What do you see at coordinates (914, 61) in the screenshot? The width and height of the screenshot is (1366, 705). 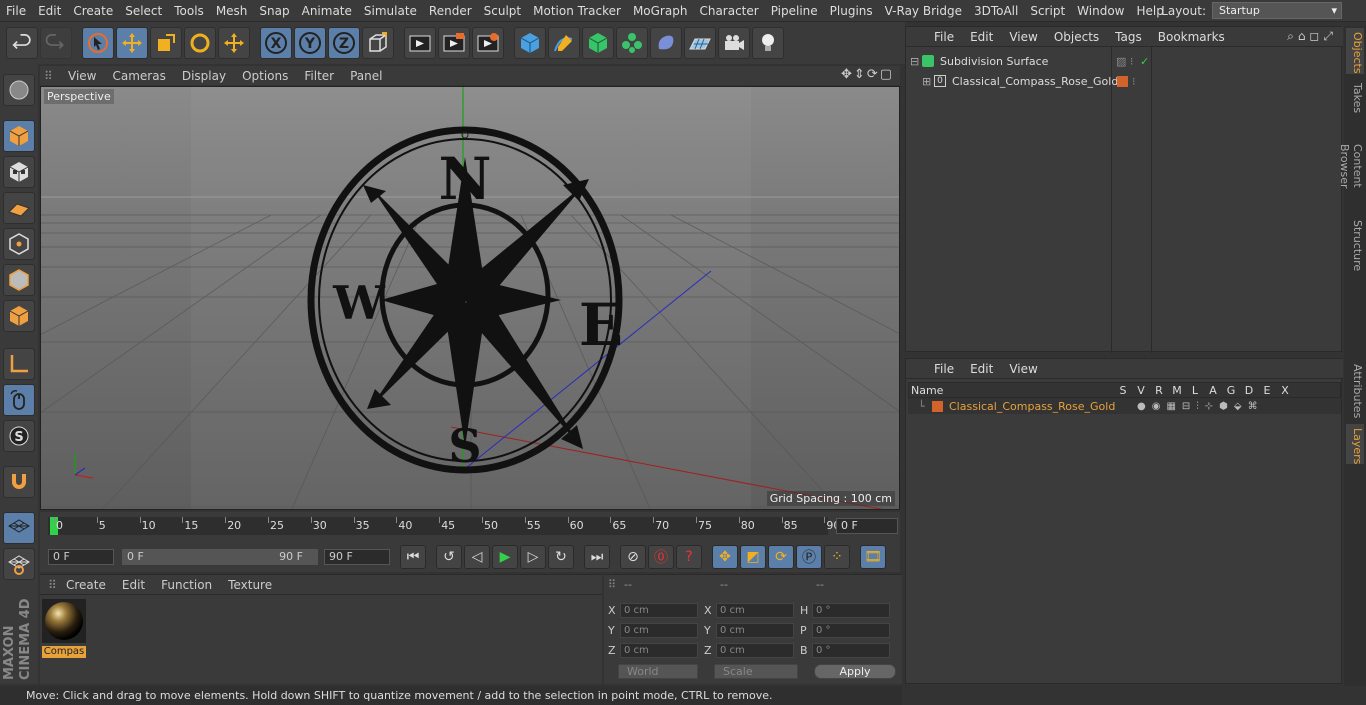 I see `tree-expand-icon: ⊟` at bounding box center [914, 61].